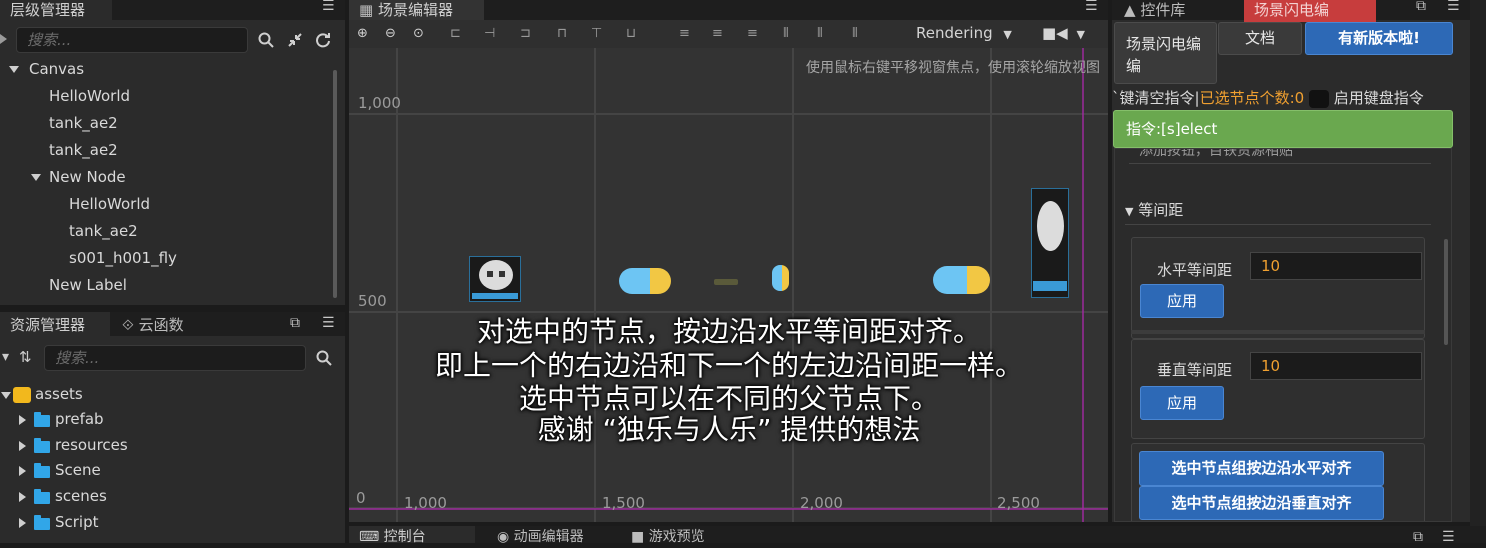  Describe the element at coordinates (3, 39) in the screenshot. I see `collapse-arrow-icon` at that location.